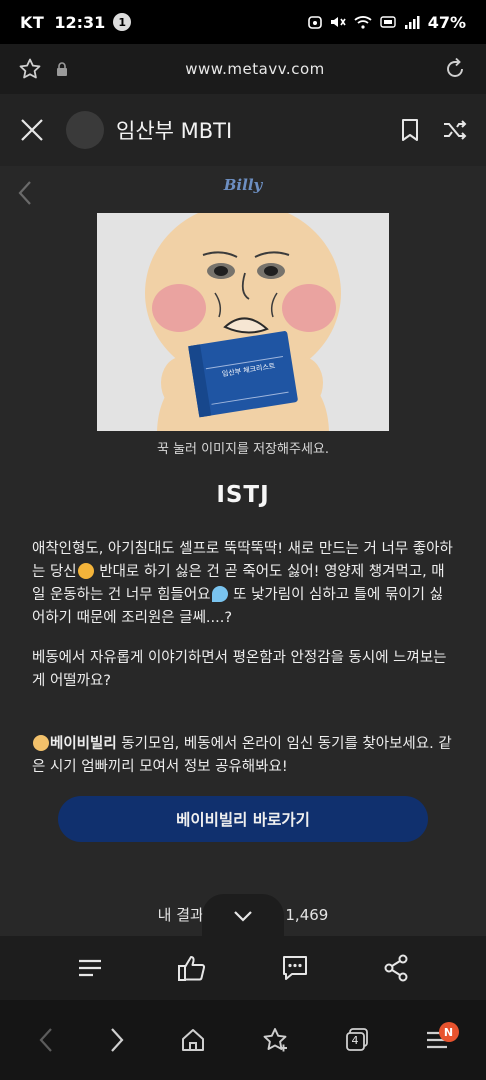 Image resolution: width=486 pixels, height=1080 pixels. I want to click on close-icon, so click(32, 130).